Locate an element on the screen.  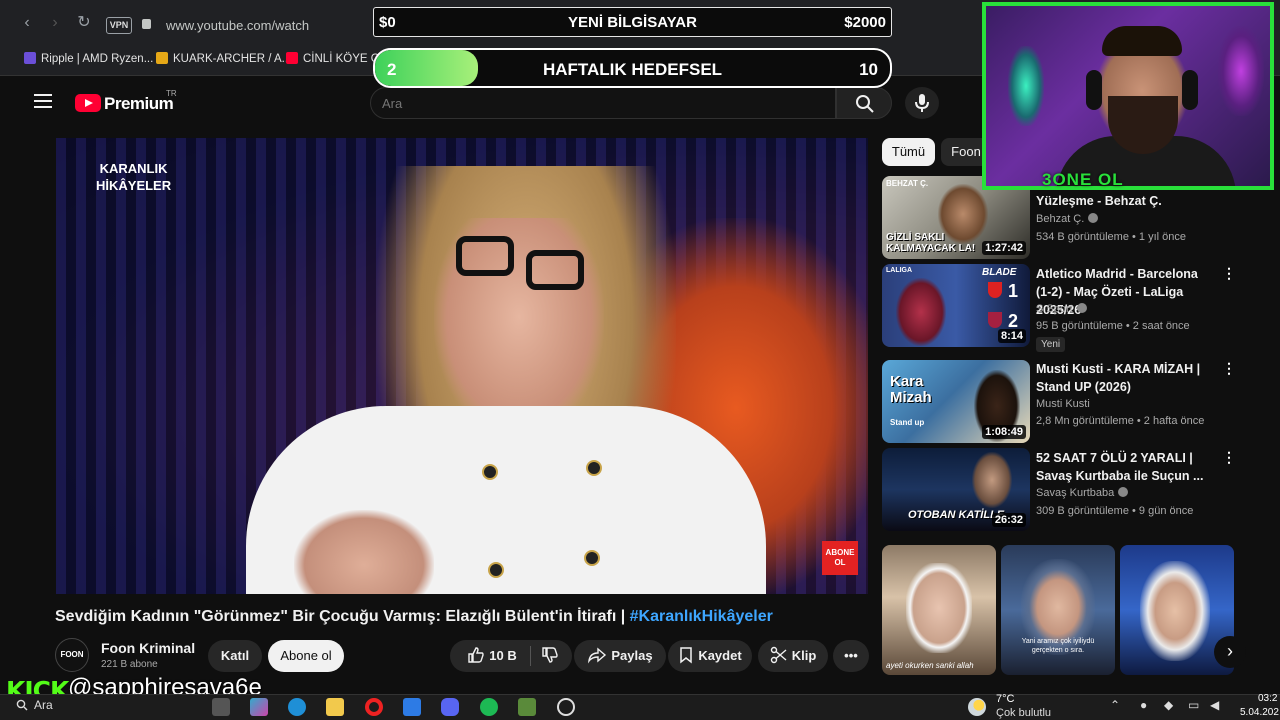
volume-icon: ◀ is located at coordinates (1214, 705).